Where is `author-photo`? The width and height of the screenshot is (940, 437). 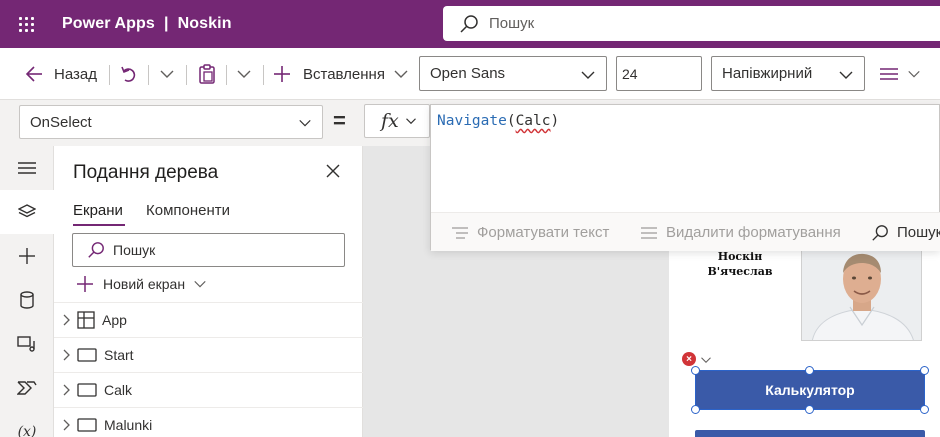 author-photo is located at coordinates (861, 293).